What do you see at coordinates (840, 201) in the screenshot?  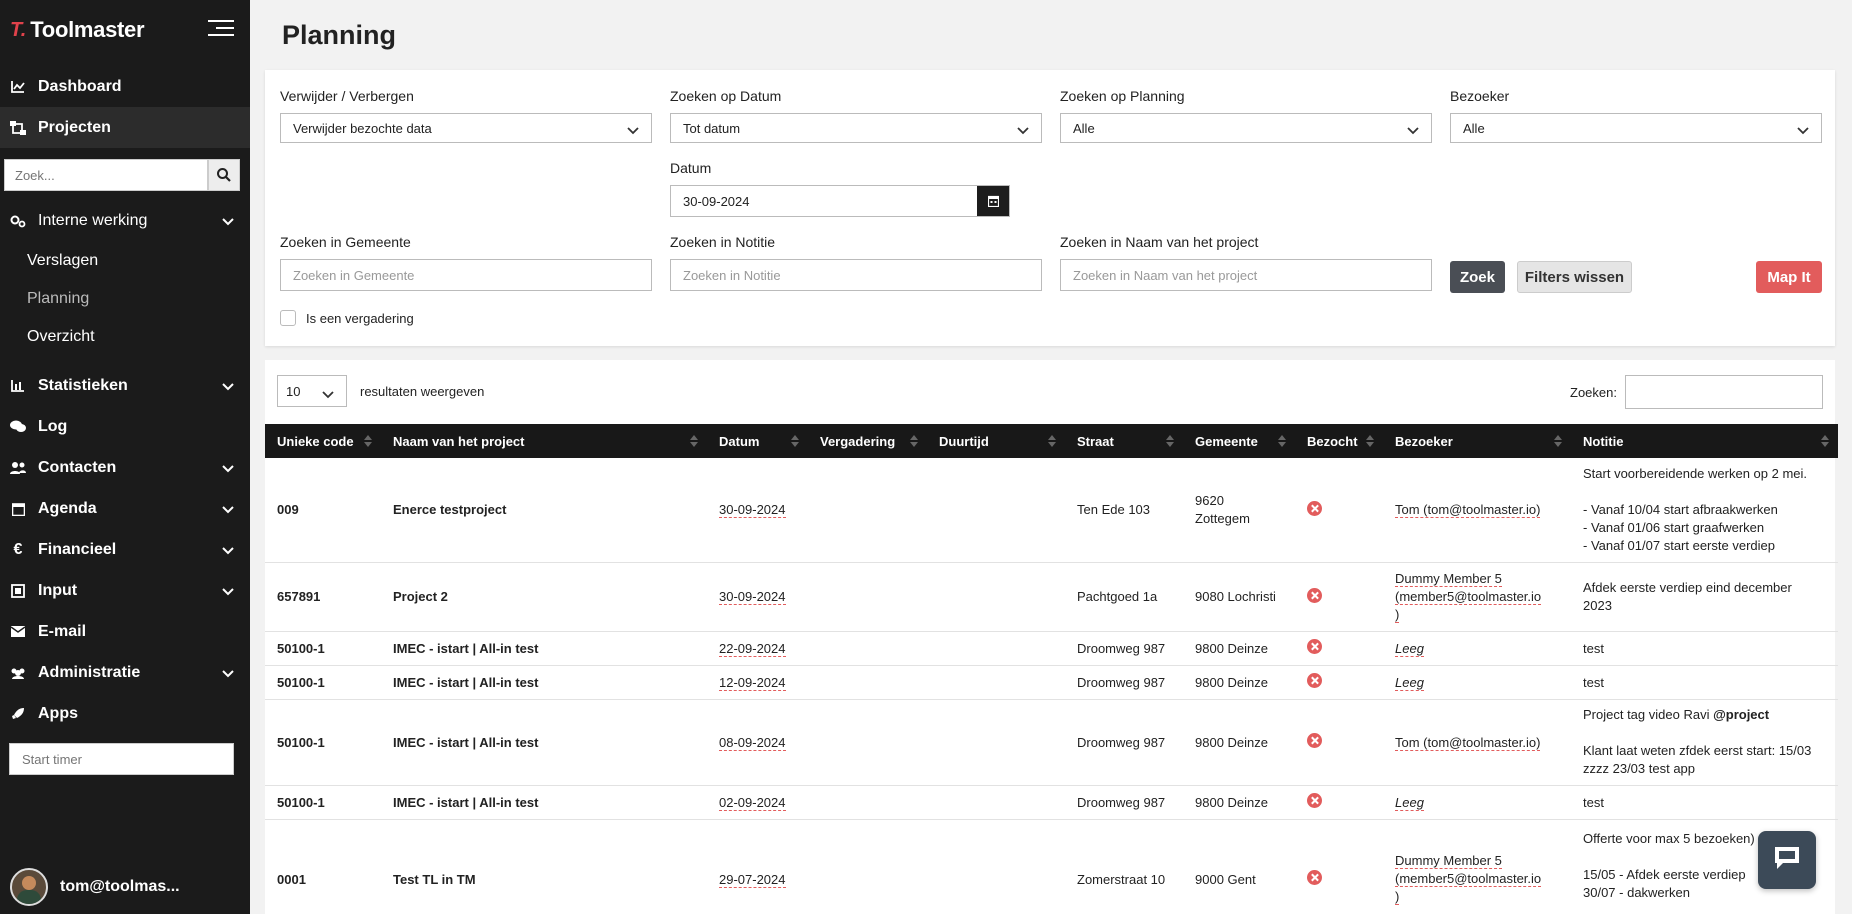 I see `date-field: 30-09-2024` at bounding box center [840, 201].